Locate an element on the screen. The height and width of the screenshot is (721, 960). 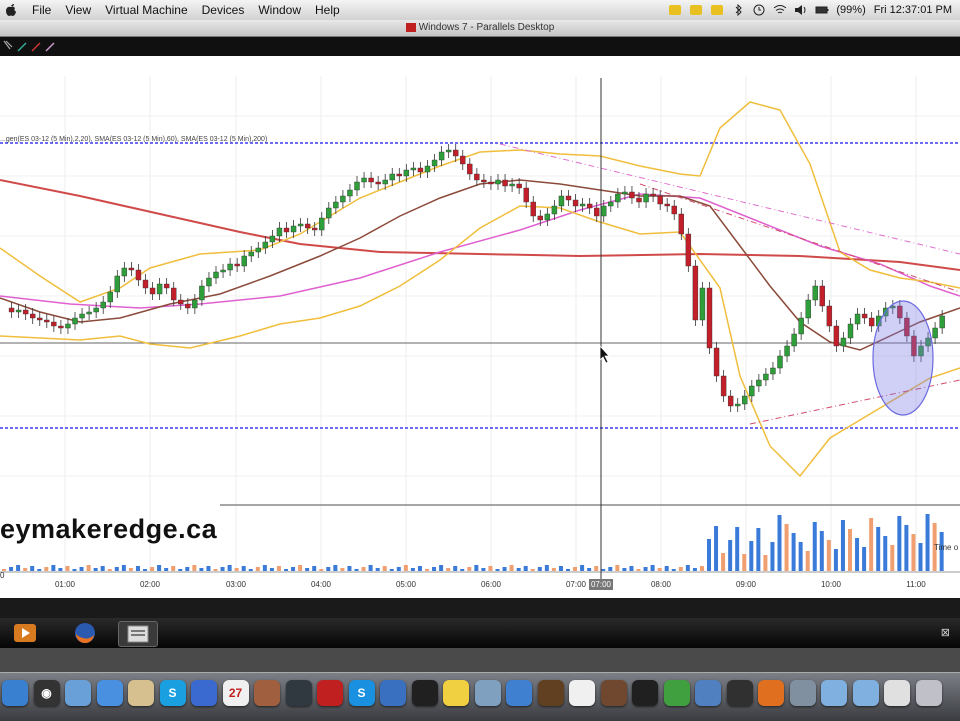
app-window-button is located at coordinates (138, 634).